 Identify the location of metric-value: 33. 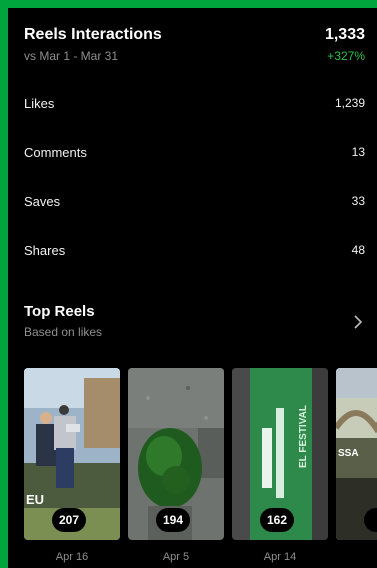
(358, 201).